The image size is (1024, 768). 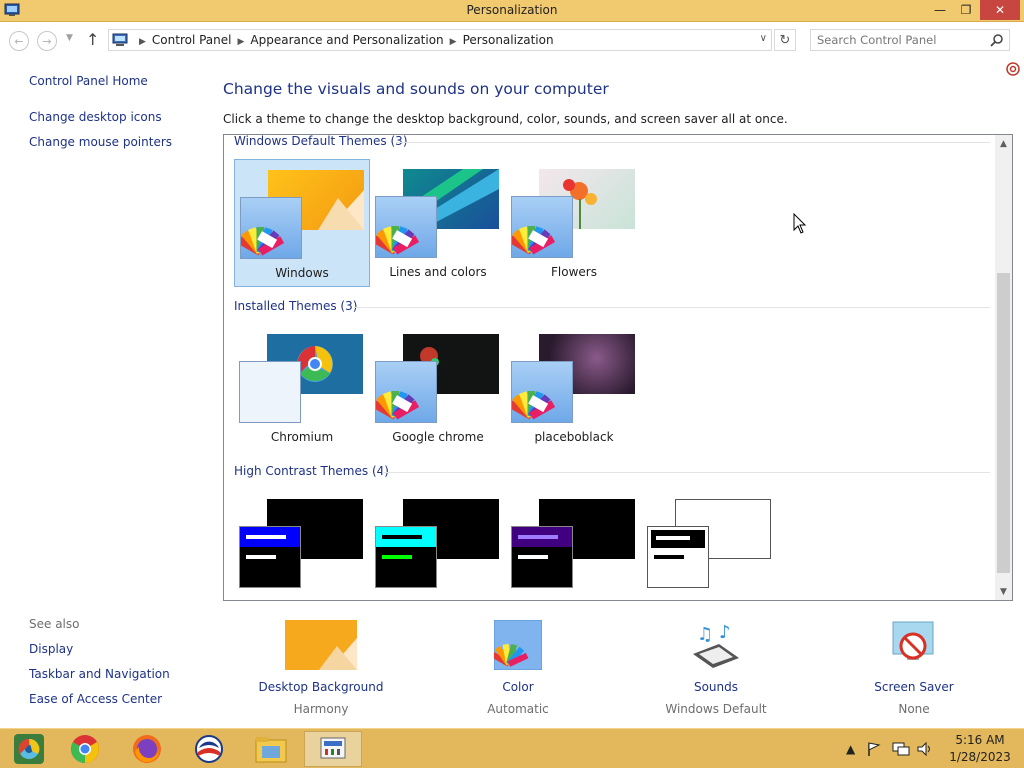 I want to click on desktop-background-icon, so click(x=321, y=645).